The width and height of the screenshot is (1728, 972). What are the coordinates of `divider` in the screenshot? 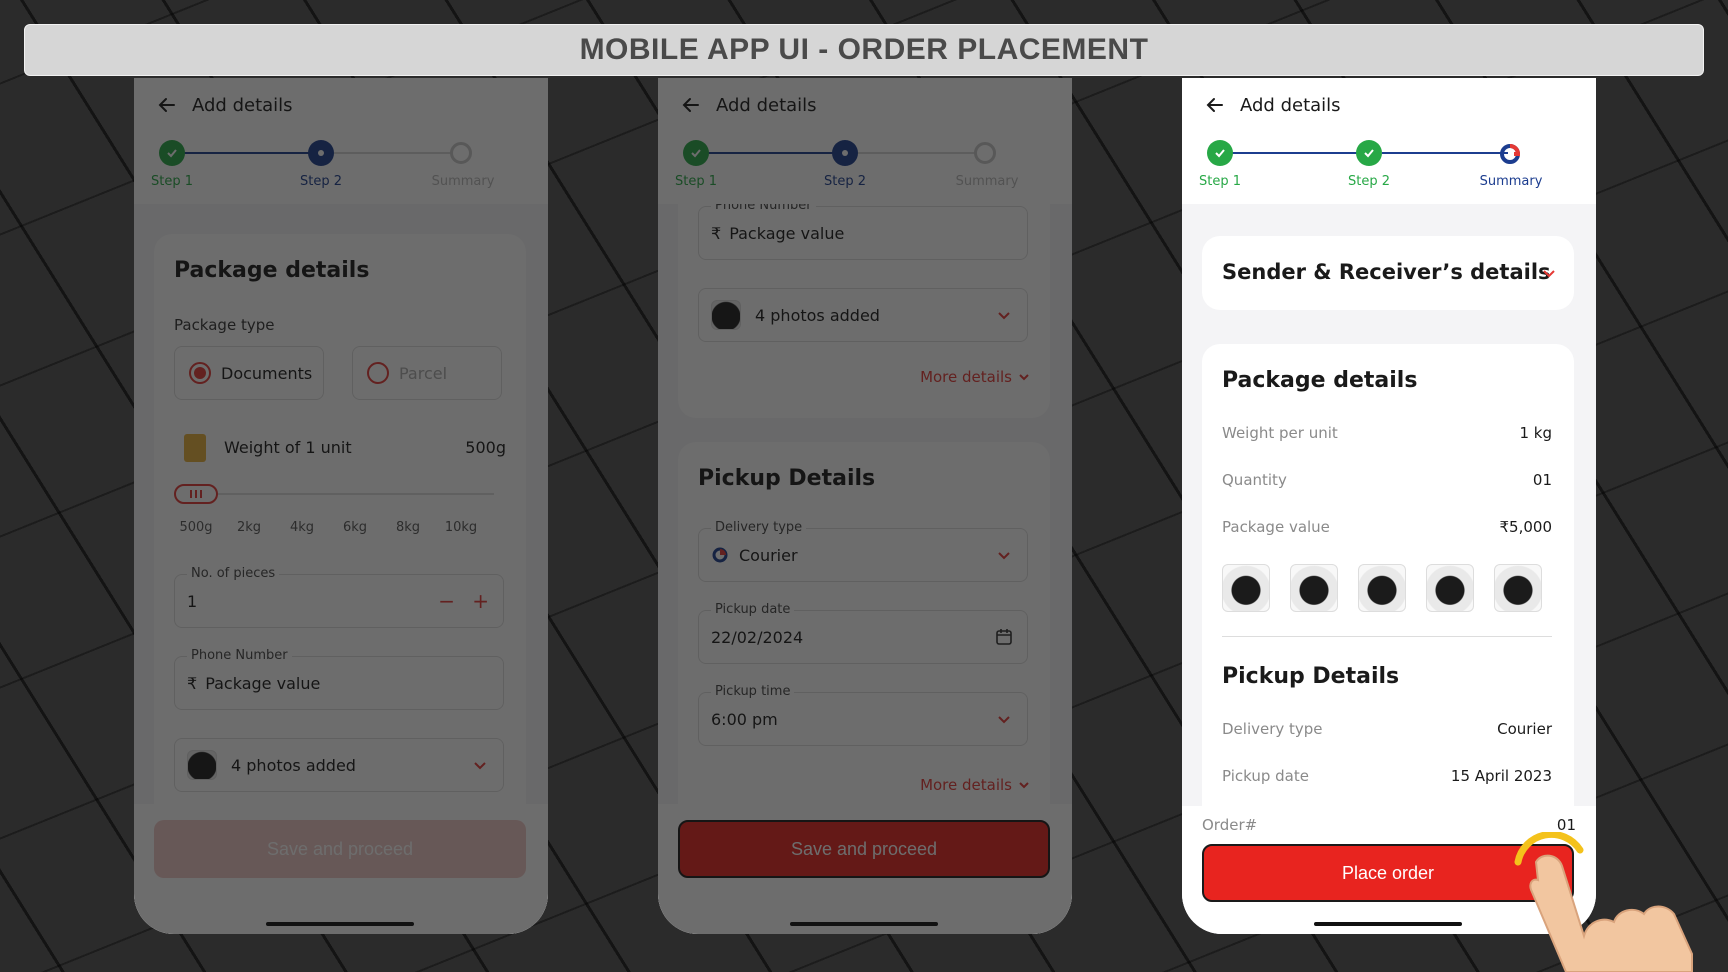 It's located at (1387, 636).